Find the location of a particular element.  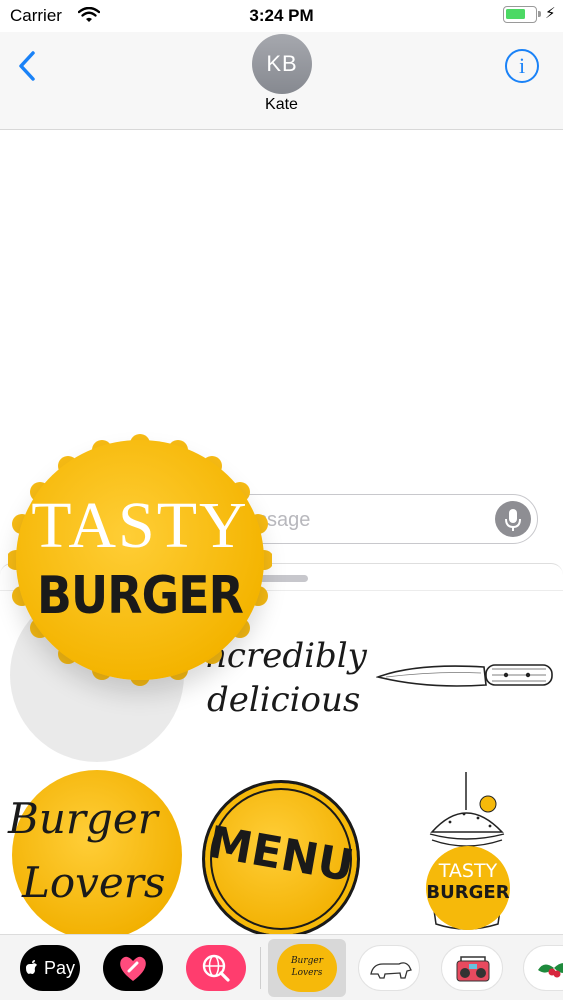

globe-search-icon is located at coordinates (216, 968).